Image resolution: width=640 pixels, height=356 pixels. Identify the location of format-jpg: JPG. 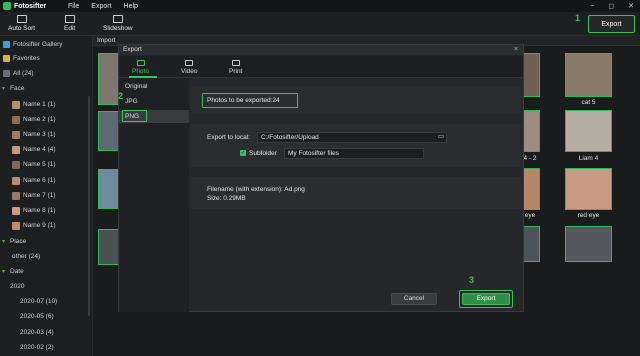
(154, 101).